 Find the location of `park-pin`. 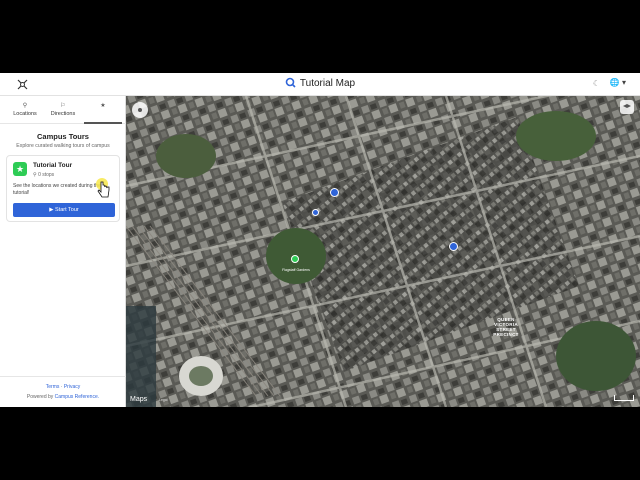

park-pin is located at coordinates (295, 259).